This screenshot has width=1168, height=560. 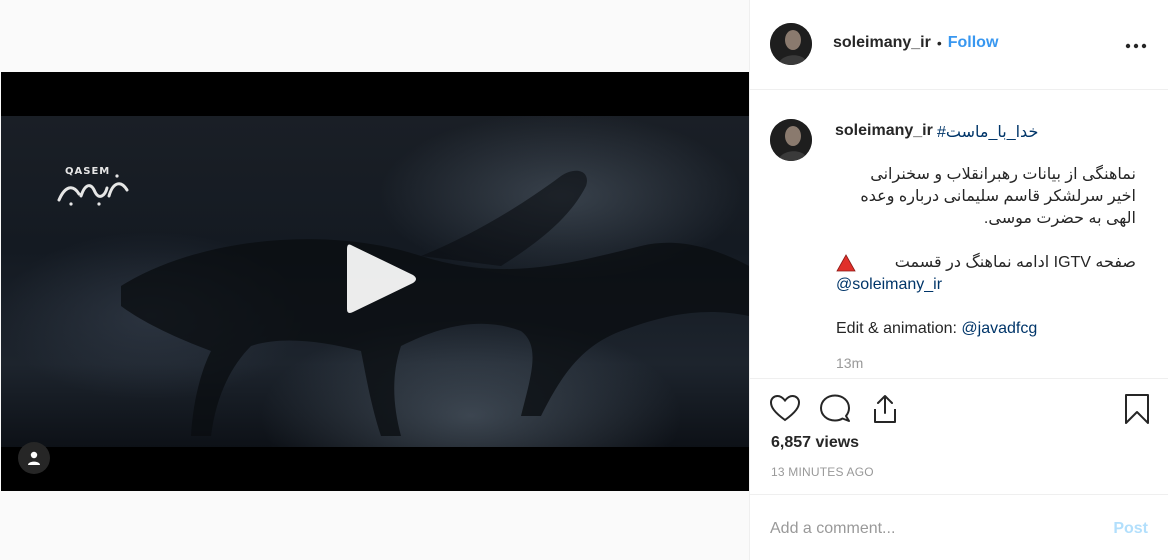 What do you see at coordinates (1003, 174) in the screenshot?
I see `caption-line-1: نماهنگی از بیانات رهبرانقلاب و سخنرانی` at bounding box center [1003, 174].